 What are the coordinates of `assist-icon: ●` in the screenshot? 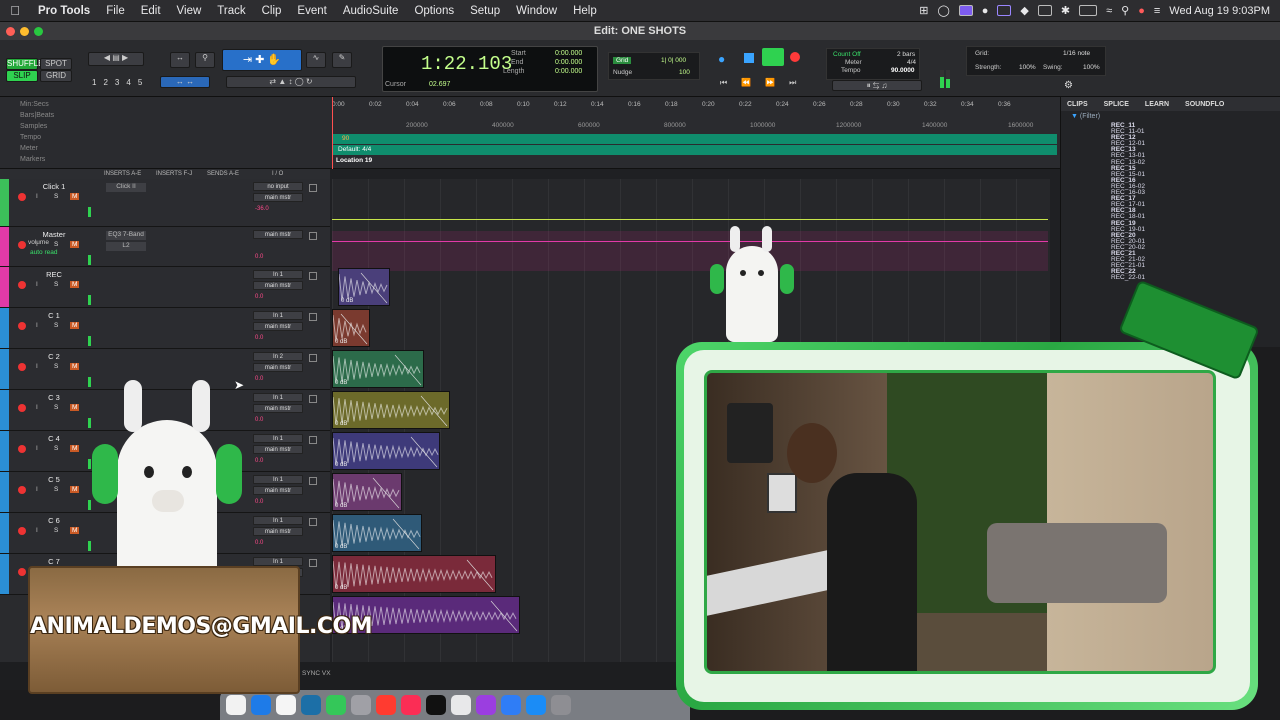 It's located at (985, 11).